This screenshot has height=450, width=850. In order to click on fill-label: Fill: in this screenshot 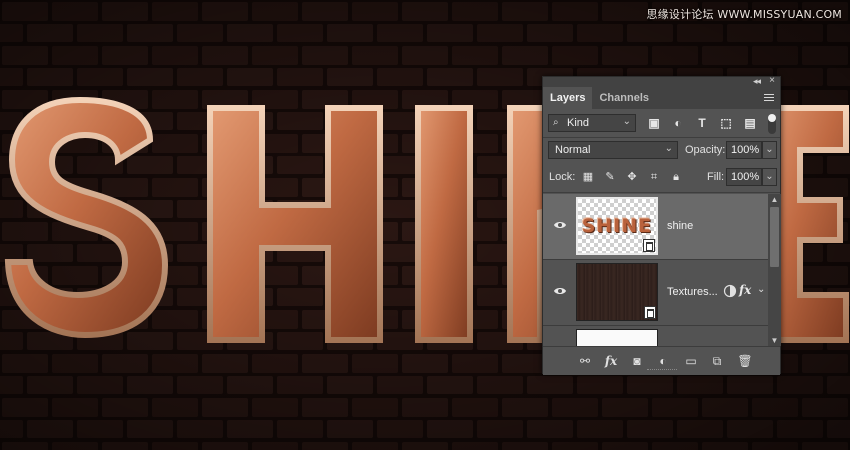, I will do `click(716, 177)`.